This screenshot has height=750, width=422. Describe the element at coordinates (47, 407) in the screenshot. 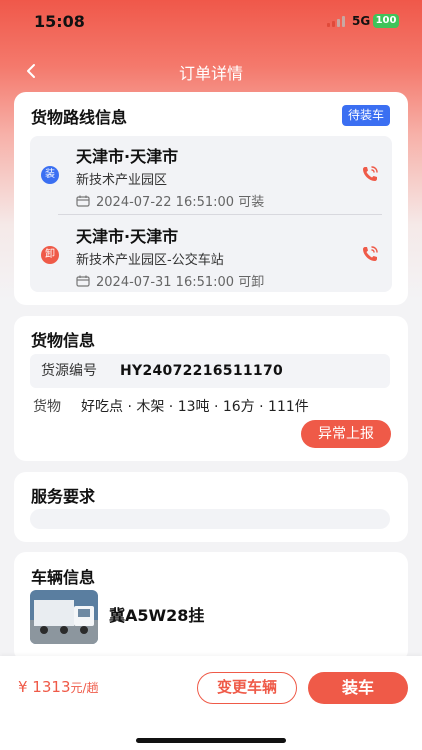

I see `goods-label: 货物` at that location.